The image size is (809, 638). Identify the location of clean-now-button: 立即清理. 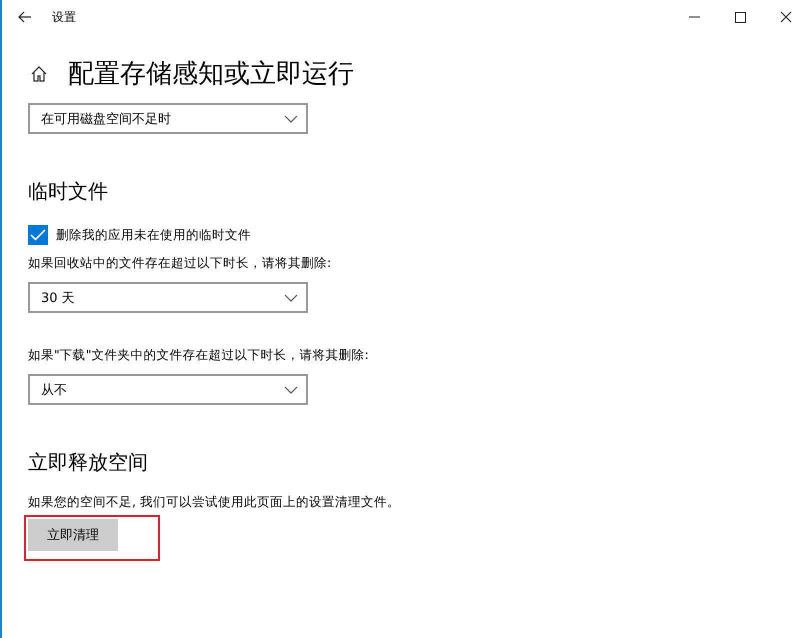
(73, 535).